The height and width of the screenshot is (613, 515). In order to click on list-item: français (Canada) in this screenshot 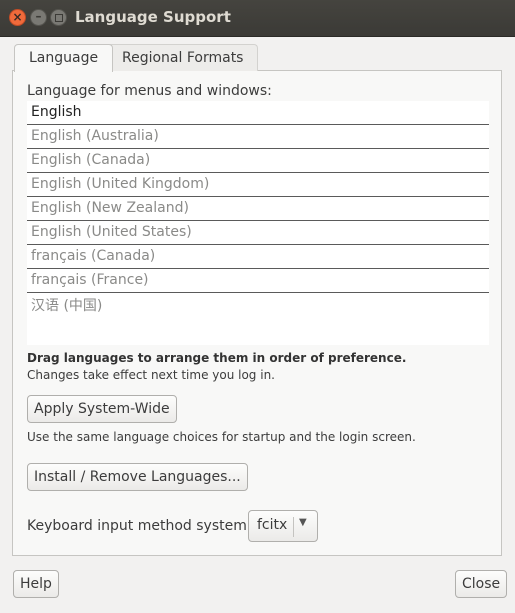, I will do `click(258, 257)`.